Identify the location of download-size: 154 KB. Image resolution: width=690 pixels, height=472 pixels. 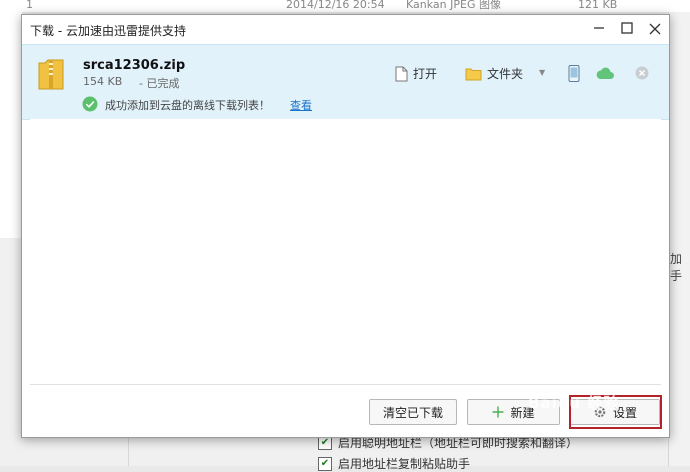
(103, 81).